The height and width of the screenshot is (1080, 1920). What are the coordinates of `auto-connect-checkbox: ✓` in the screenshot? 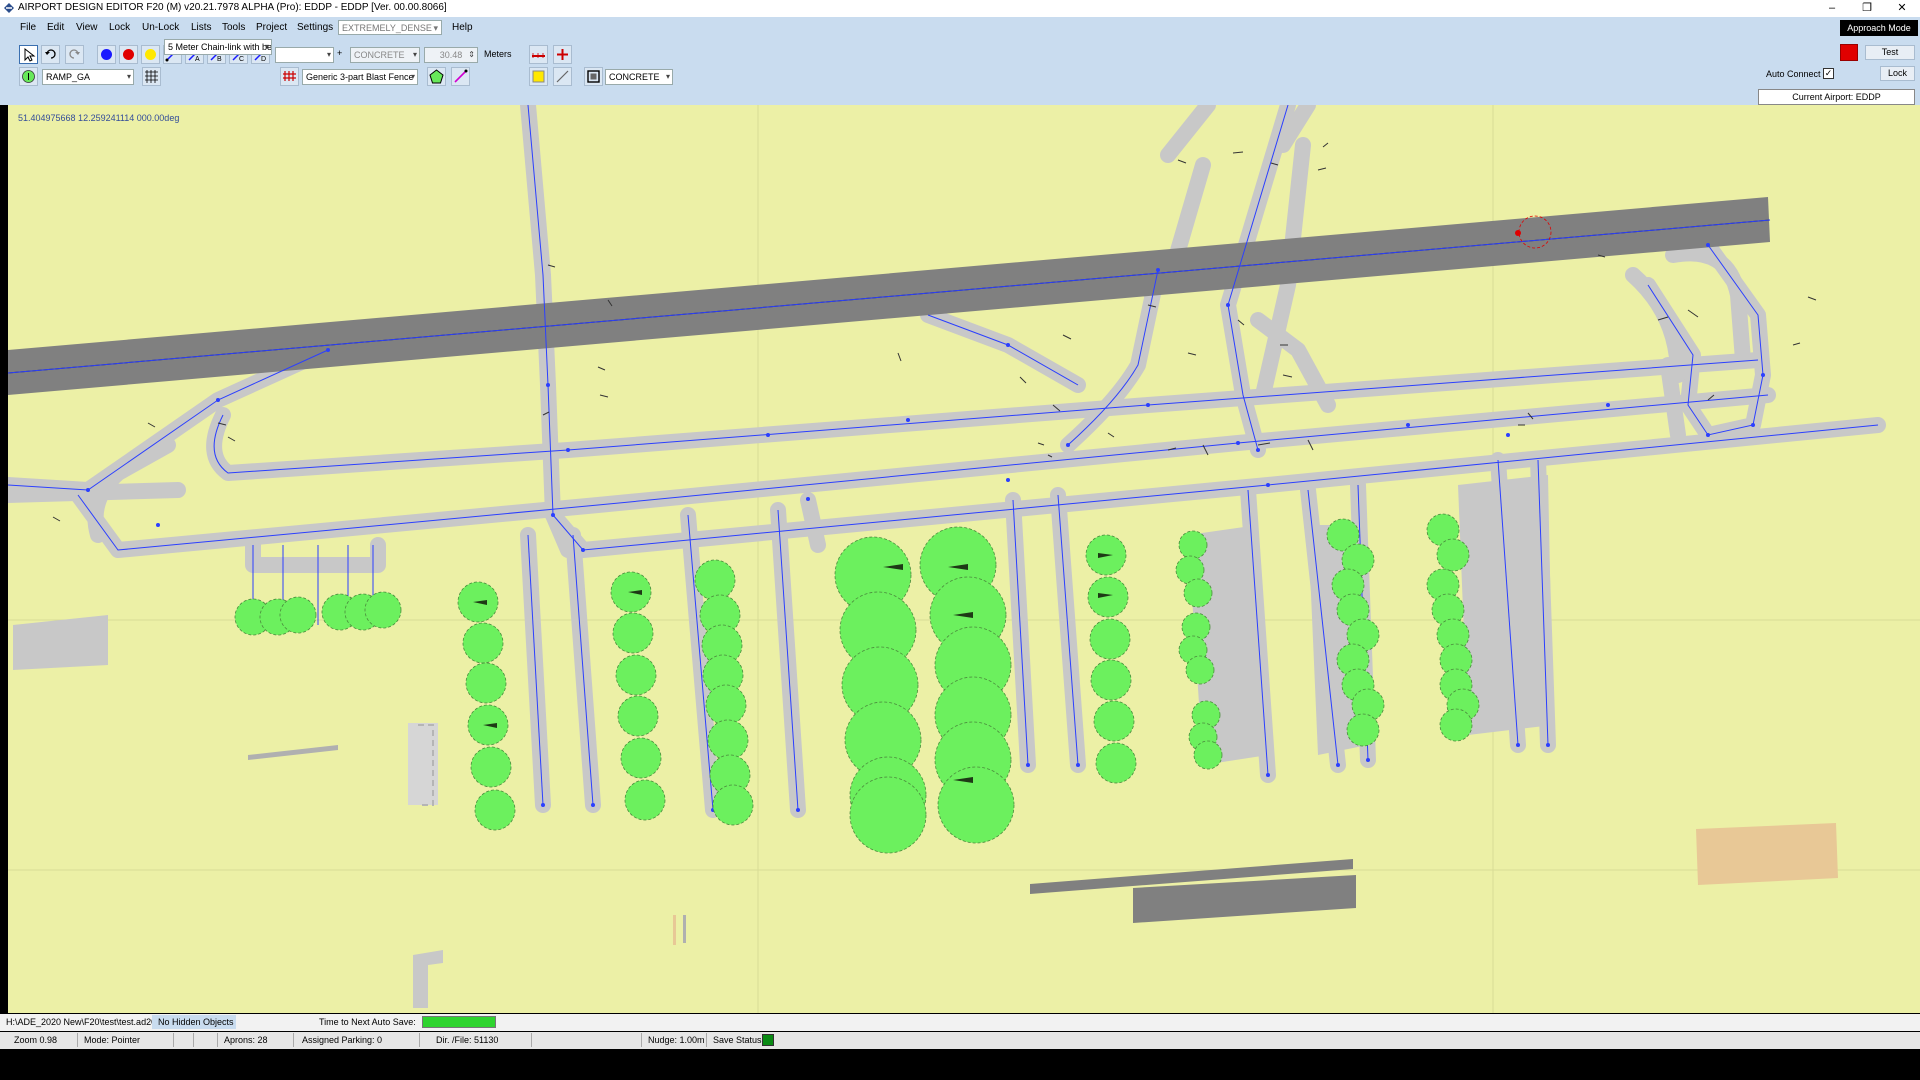 It's located at (1828, 73).